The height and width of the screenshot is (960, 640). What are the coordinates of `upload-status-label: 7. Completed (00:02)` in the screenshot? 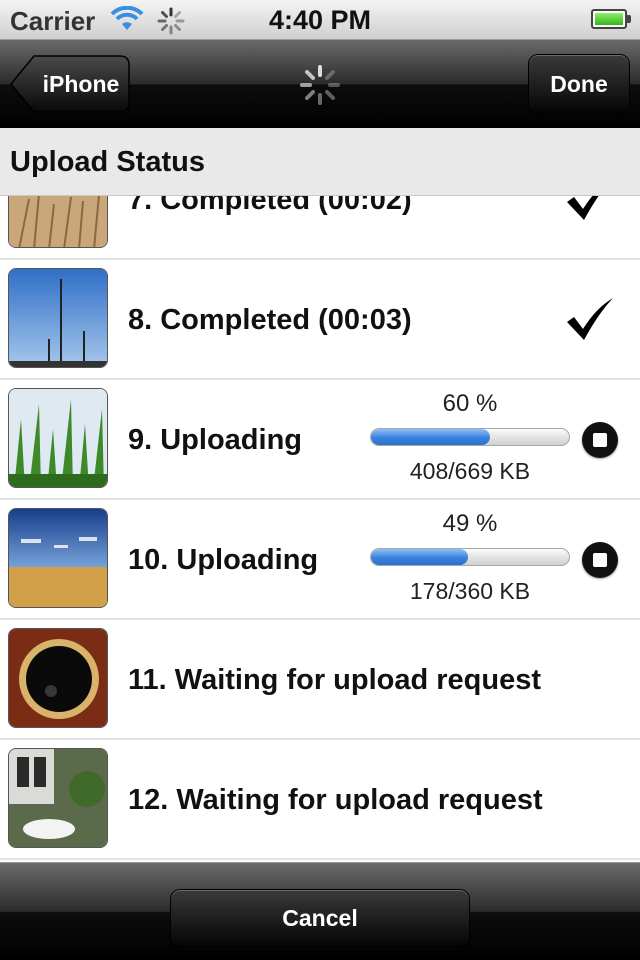 It's located at (270, 206).